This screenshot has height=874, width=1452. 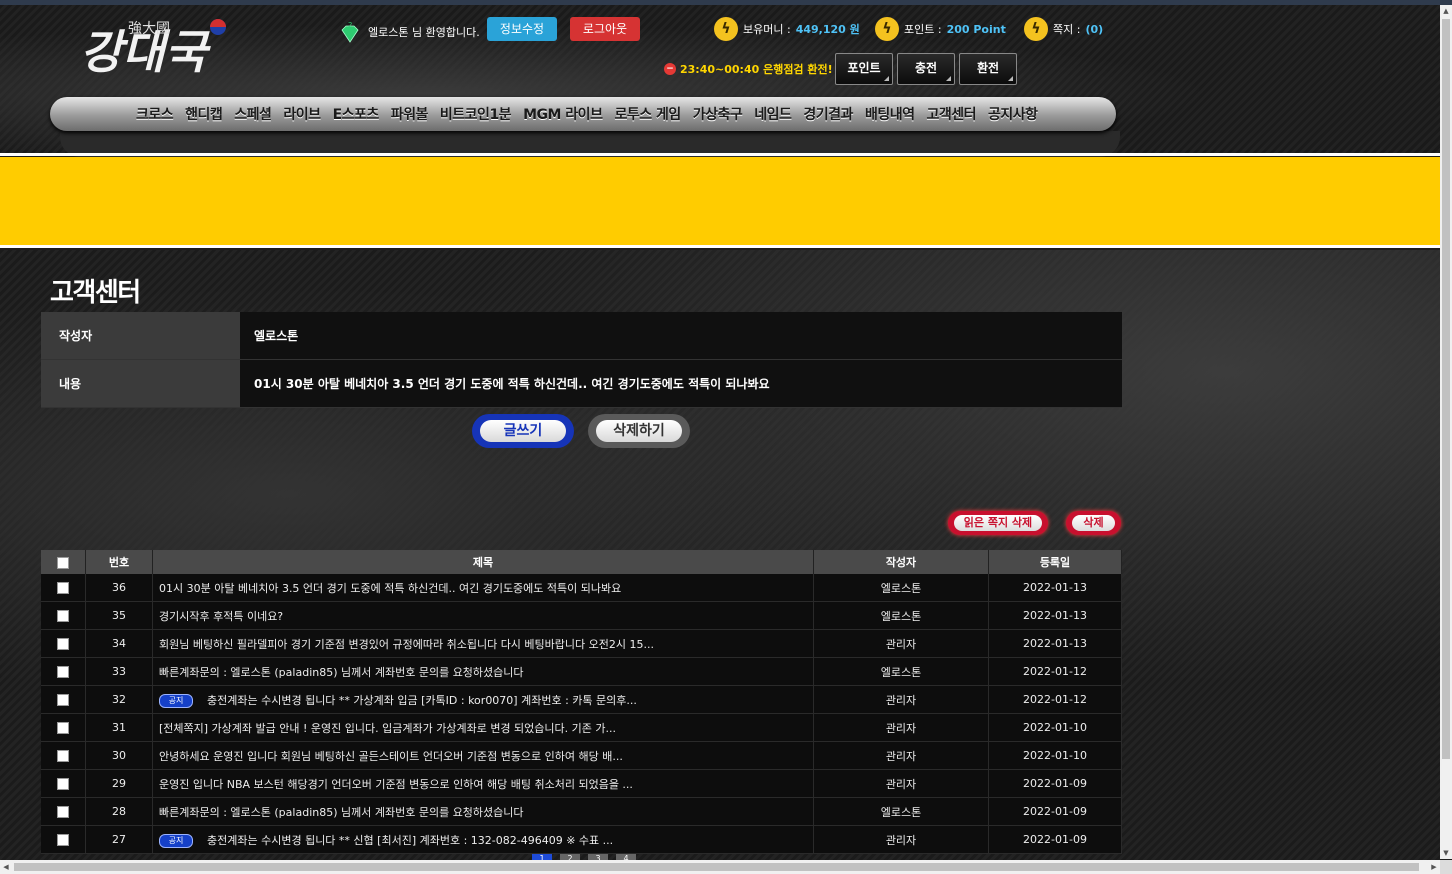 I want to click on nav-item: 로투스 게임, so click(x=647, y=114).